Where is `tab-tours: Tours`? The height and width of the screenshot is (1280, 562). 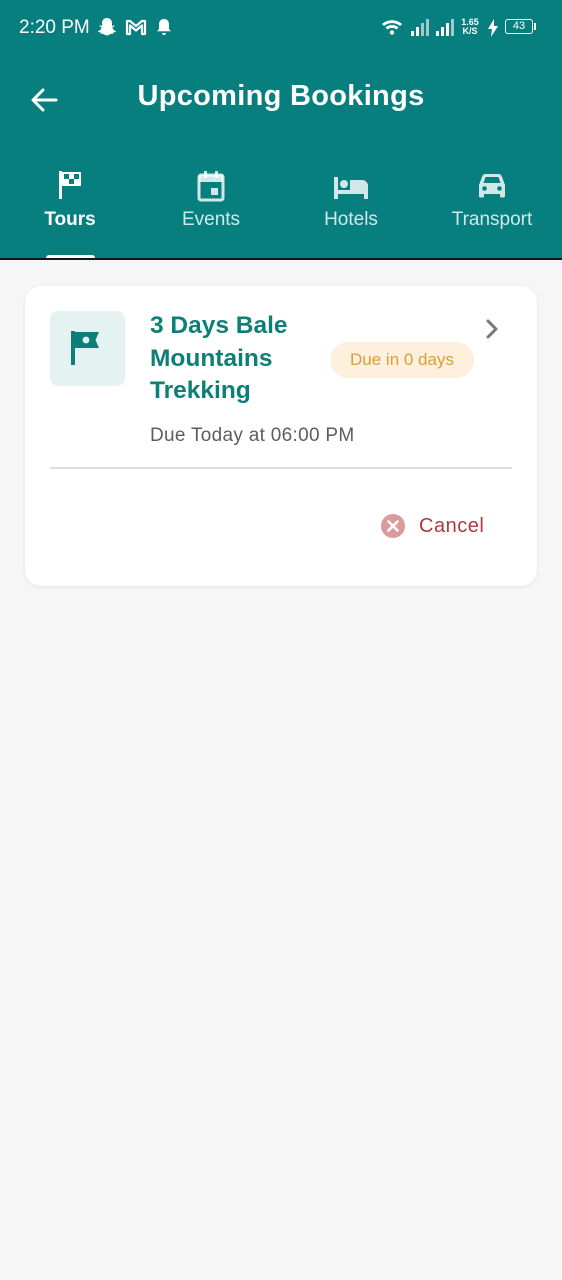 tab-tours: Tours is located at coordinates (70, 212).